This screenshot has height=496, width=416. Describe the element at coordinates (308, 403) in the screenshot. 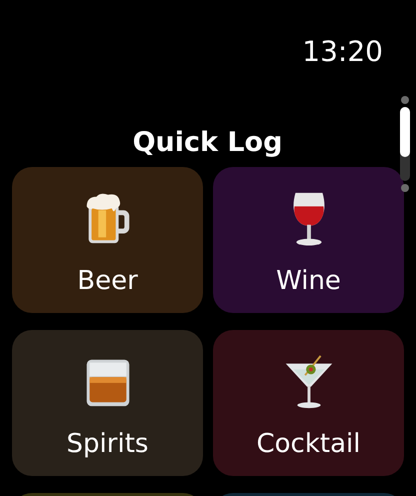

I see `drink-tile: Cocktail` at that location.